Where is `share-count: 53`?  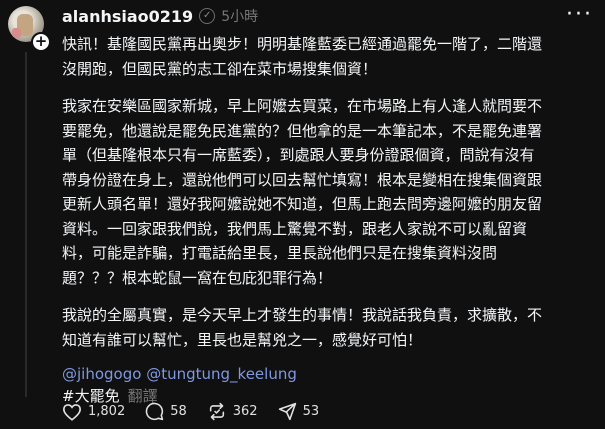 share-count: 53 is located at coordinates (311, 411).